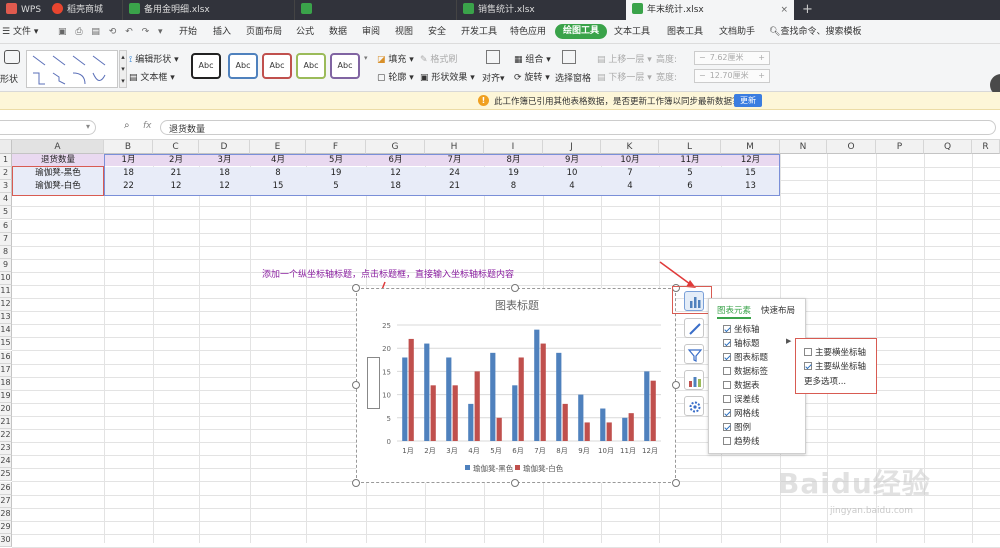 The image size is (1000, 548). Describe the element at coordinates (676, 385) in the screenshot. I see `resize-handle-e` at that location.